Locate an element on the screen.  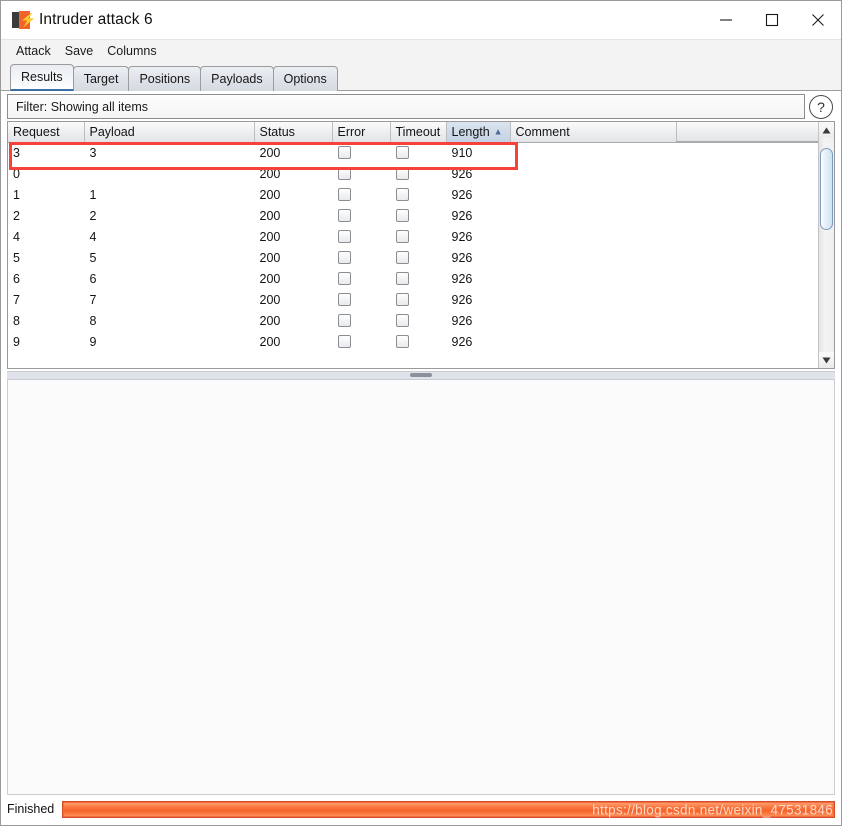
table-row: 2 2 200 926 is located at coordinates (413, 215).